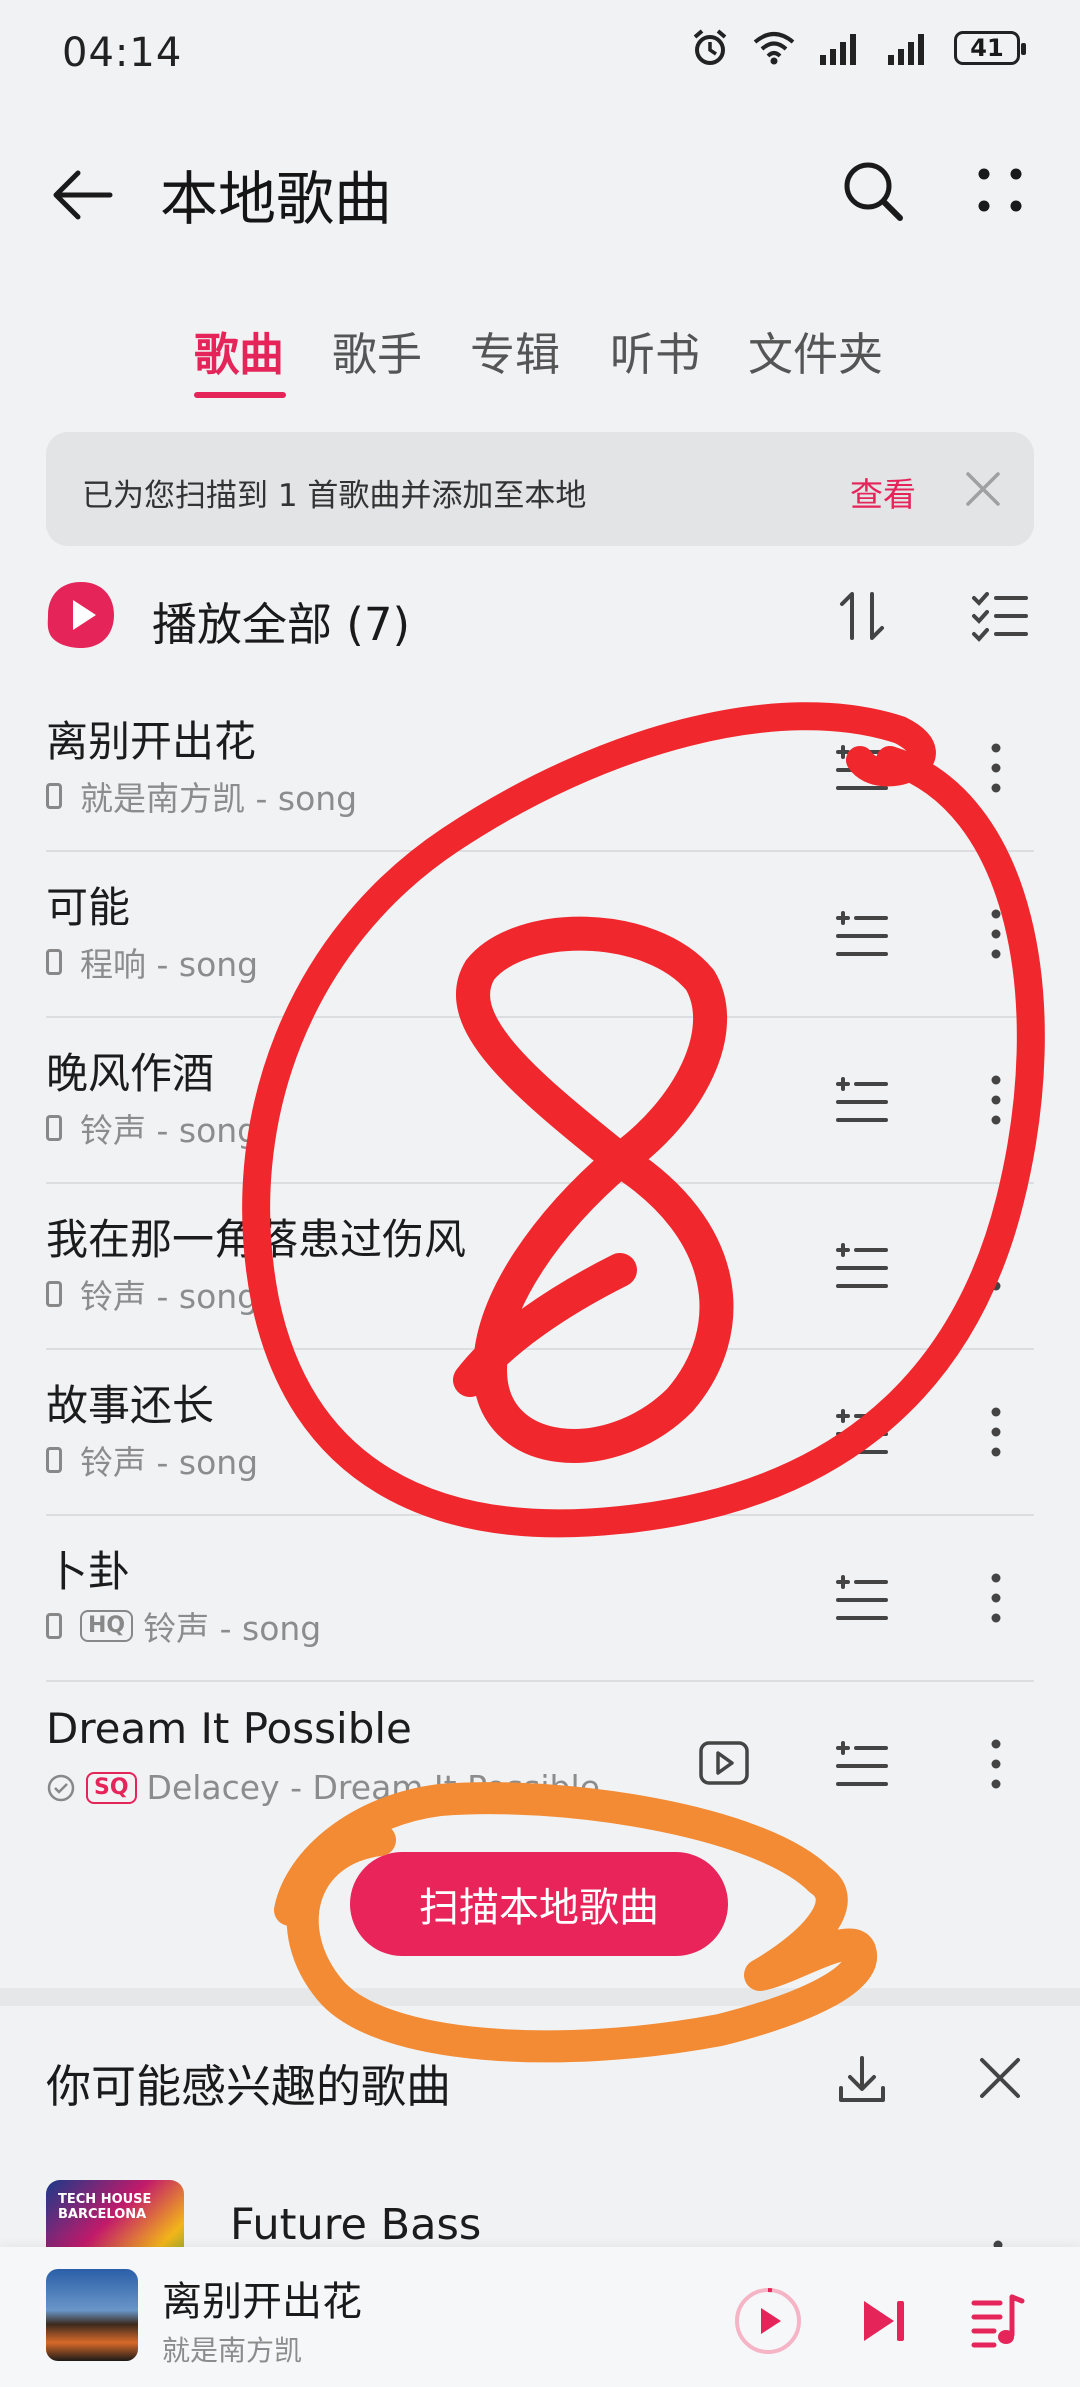 The image size is (1080, 2387). What do you see at coordinates (122, 53) in the screenshot?
I see `status-time: 04:14` at bounding box center [122, 53].